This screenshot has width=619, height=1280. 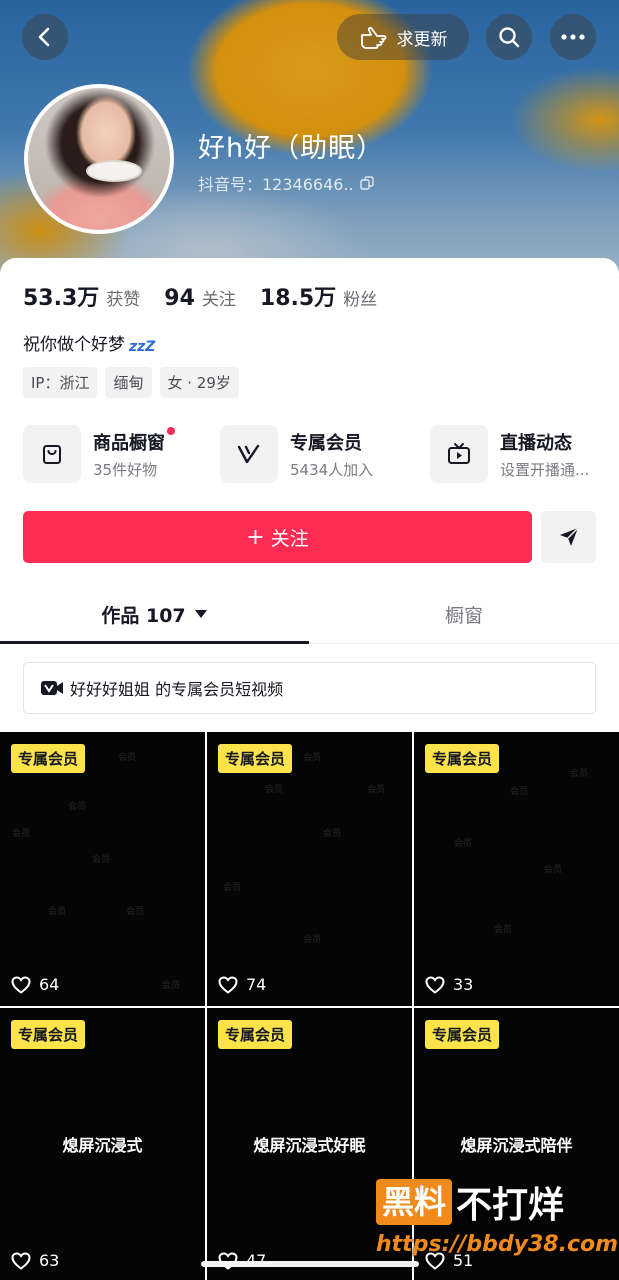 I want to click on video-tile: 会员 会员 会员 会员 会员 会员 专属会员 74, so click(x=309, y=869).